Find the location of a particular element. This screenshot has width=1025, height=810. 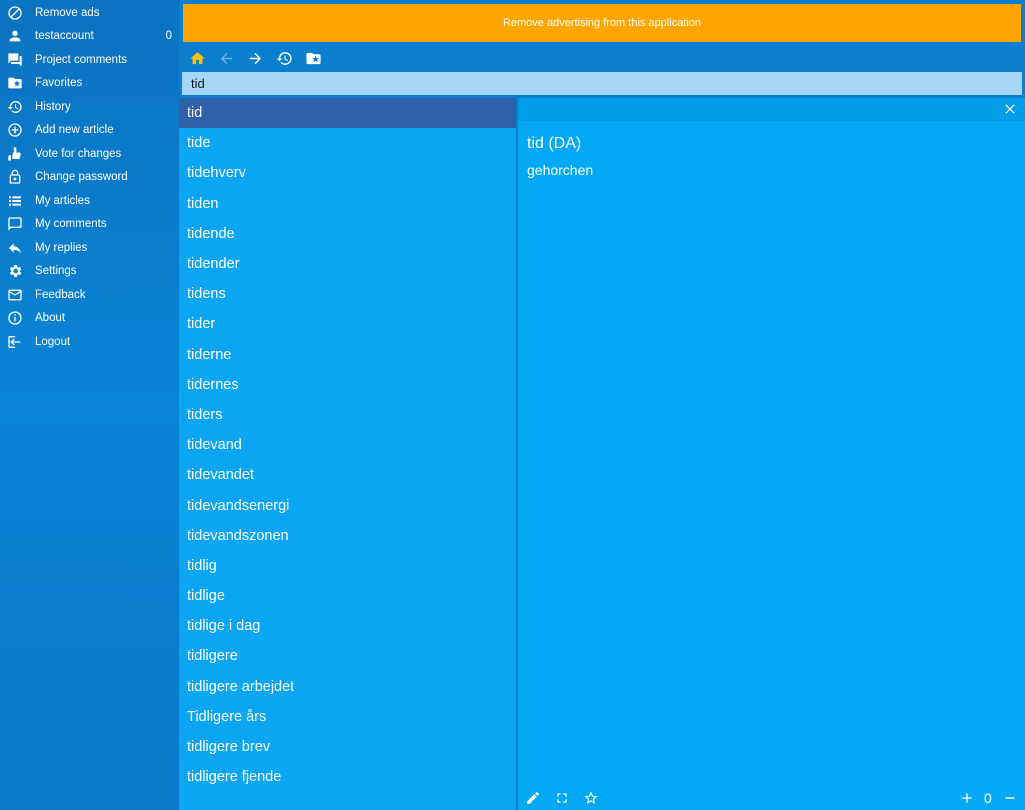

sidebar-item-favorites: Favorites is located at coordinates (89, 83).